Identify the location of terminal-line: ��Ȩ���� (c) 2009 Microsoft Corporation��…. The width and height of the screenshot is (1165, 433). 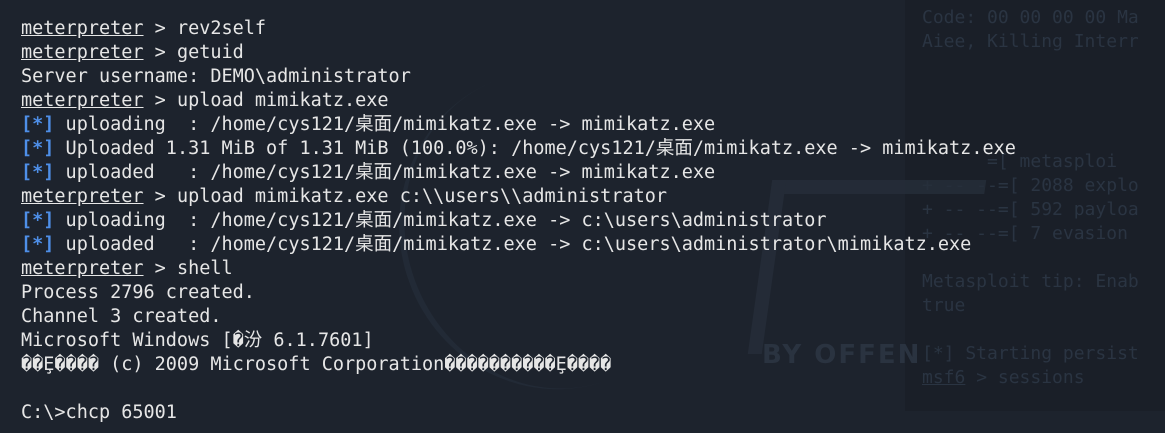
(518, 365).